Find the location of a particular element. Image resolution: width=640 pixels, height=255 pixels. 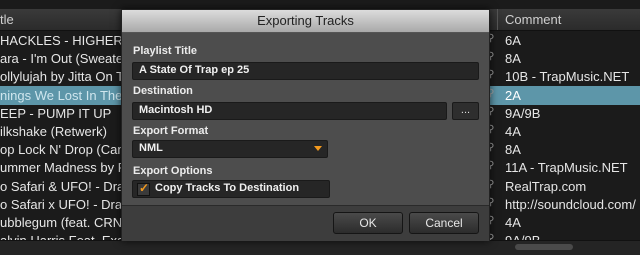

destination-value: Macintosh HD is located at coordinates (176, 110).